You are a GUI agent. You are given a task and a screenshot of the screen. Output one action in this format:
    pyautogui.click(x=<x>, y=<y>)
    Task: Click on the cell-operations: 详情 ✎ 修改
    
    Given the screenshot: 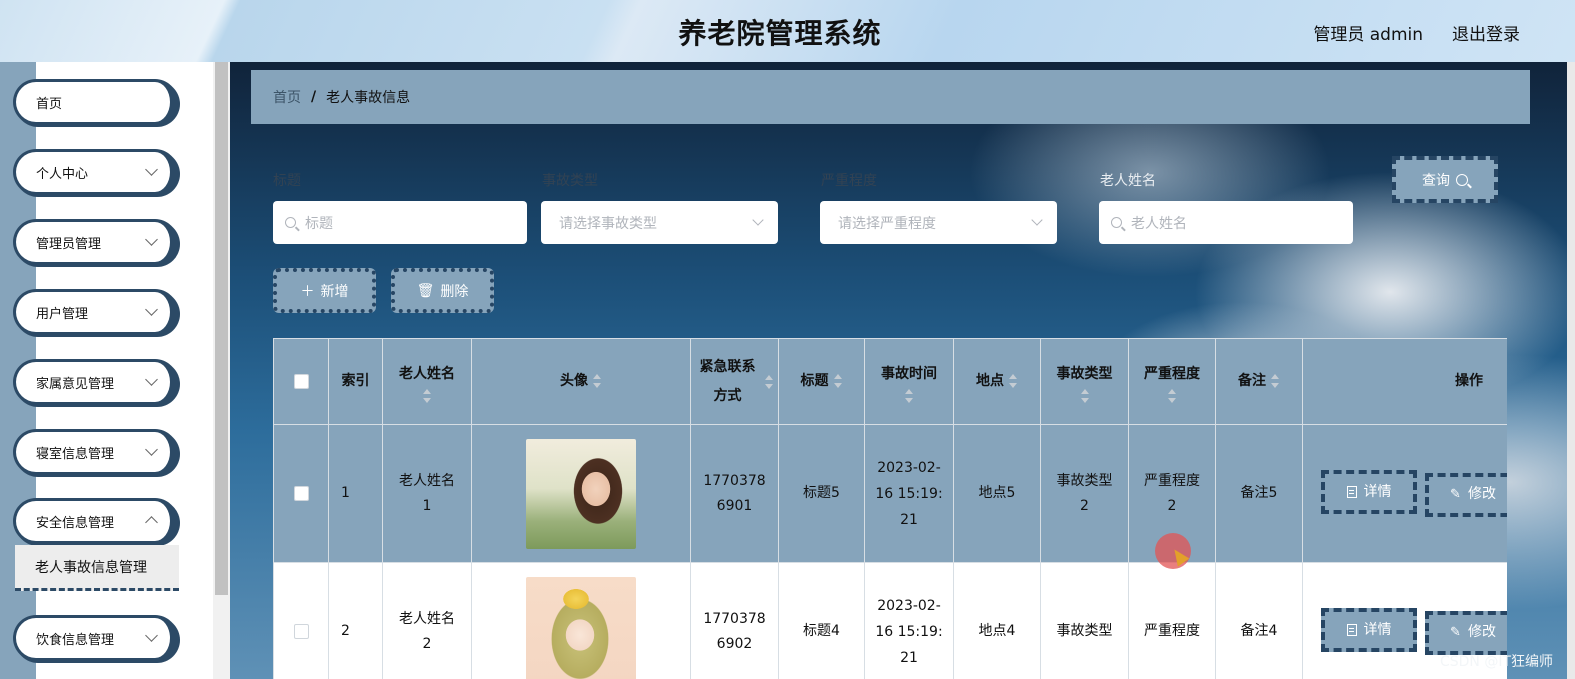 What is the action you would take?
    pyautogui.click(x=1404, y=493)
    